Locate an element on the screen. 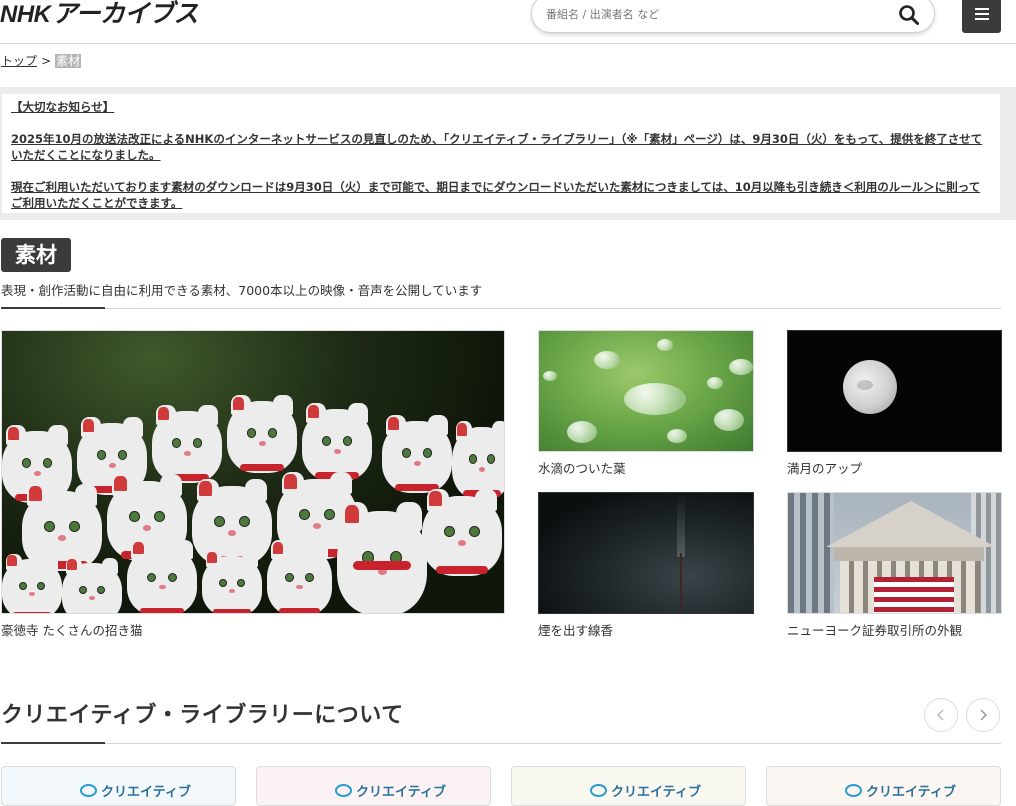 The width and height of the screenshot is (1016, 806). search-button is located at coordinates (909, 15).